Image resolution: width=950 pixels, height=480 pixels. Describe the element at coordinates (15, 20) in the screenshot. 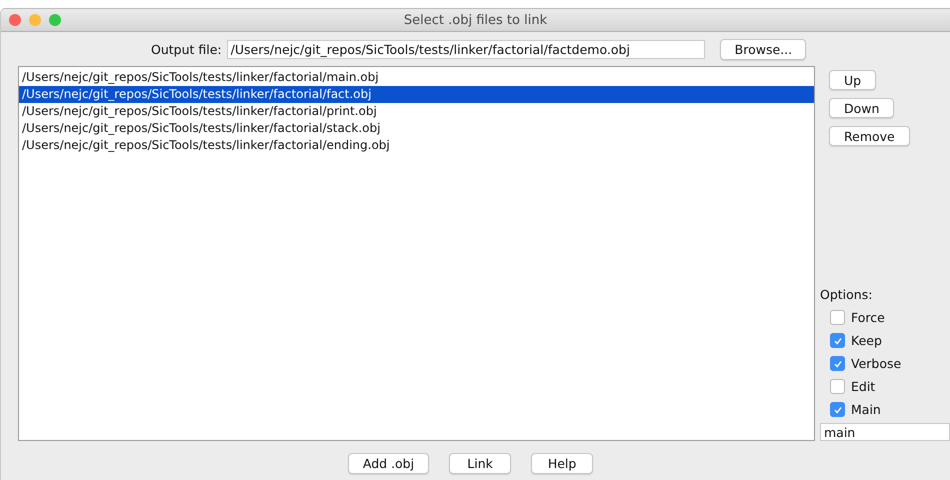

I see `close-icon` at that location.